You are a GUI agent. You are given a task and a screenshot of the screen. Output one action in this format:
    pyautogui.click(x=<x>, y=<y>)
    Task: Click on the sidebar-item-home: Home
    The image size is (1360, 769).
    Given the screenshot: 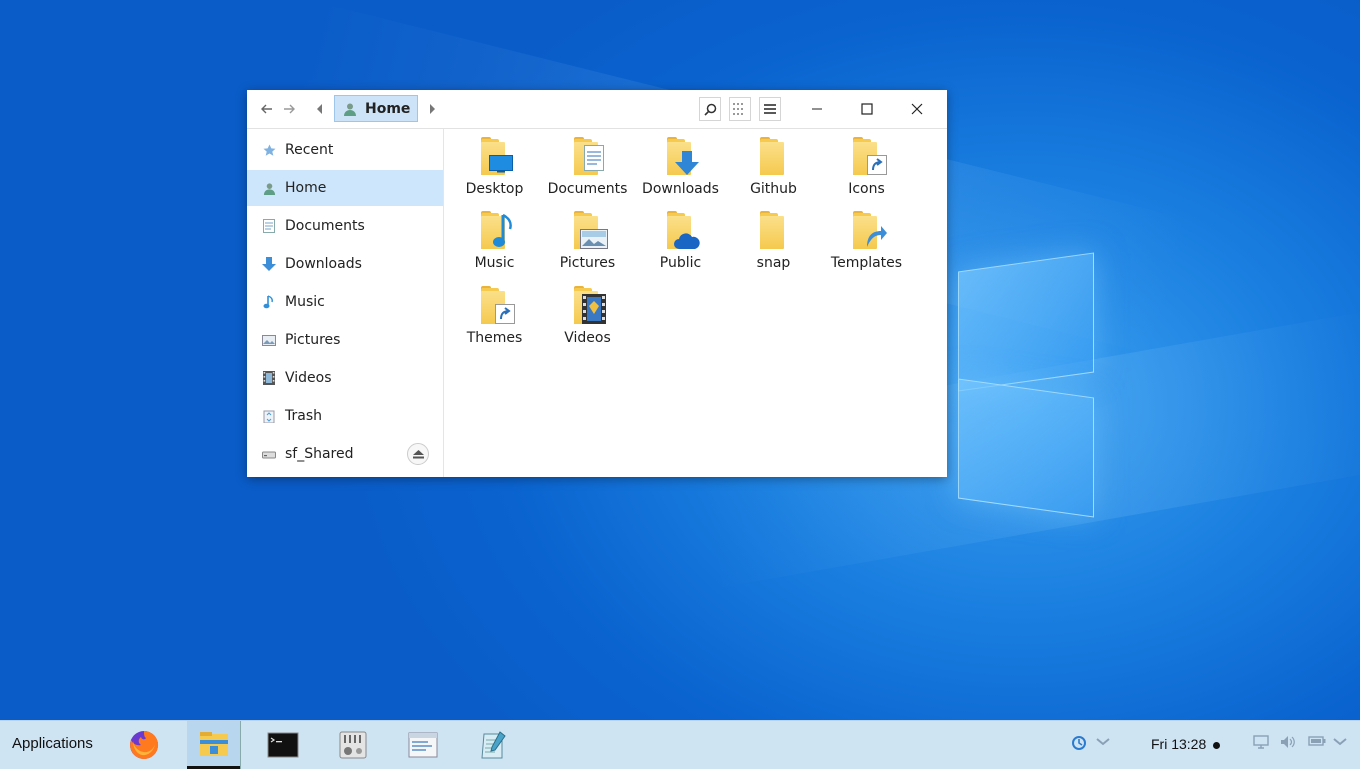 What is the action you would take?
    pyautogui.click(x=345, y=188)
    